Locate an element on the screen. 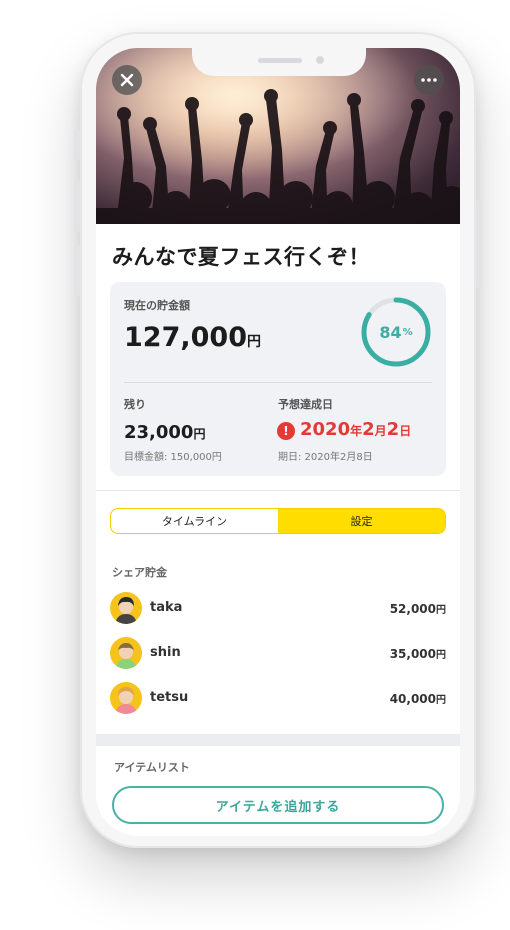  close-button is located at coordinates (127, 80).